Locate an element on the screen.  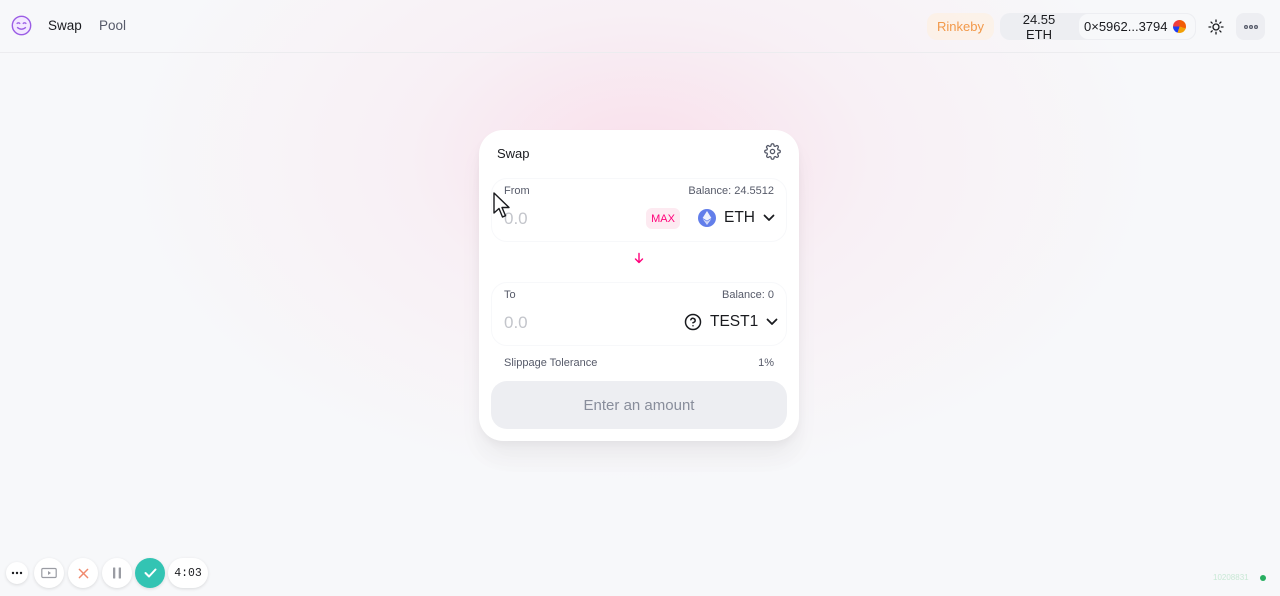
check-icon is located at coordinates (150, 573).